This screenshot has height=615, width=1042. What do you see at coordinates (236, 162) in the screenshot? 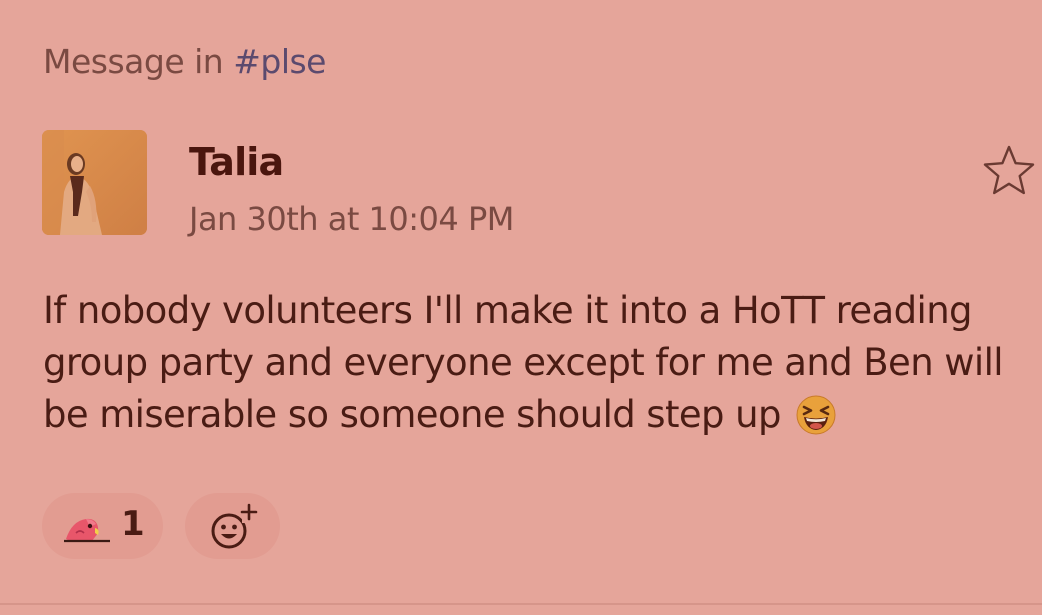
I see `author-name: Talia` at bounding box center [236, 162].